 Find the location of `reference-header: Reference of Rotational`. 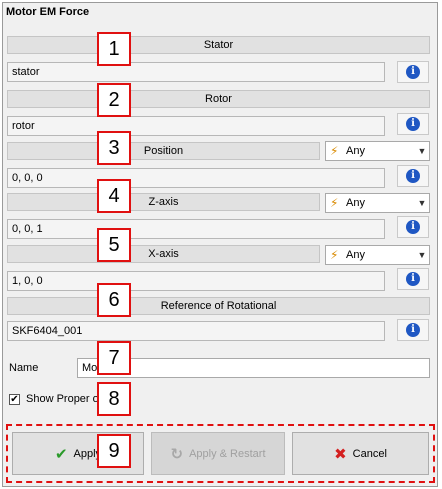

reference-header: Reference of Rotational is located at coordinates (218, 306).